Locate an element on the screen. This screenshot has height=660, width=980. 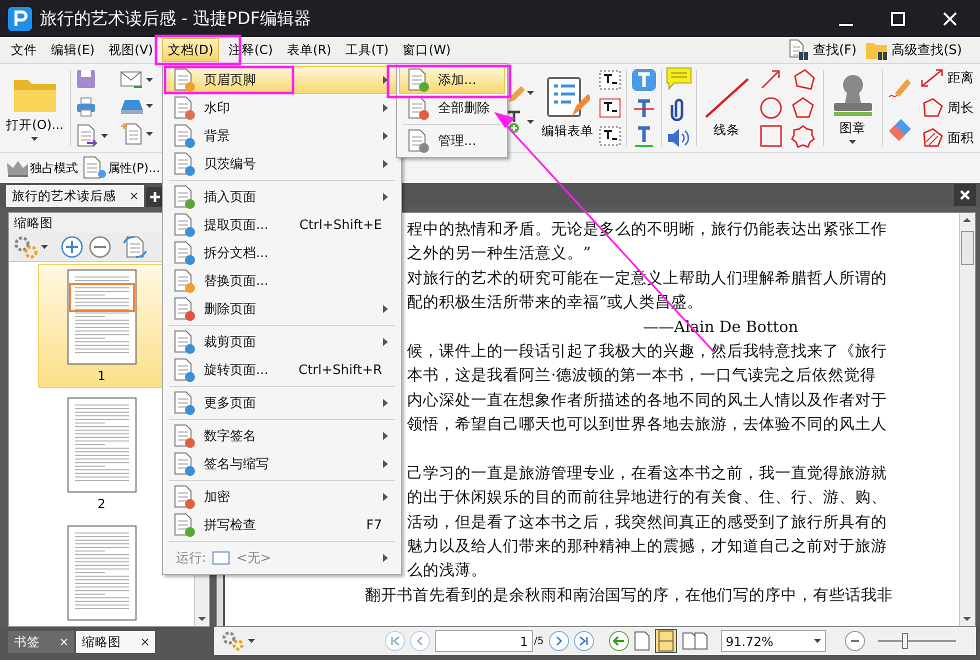
menu-item: 删除页面 is located at coordinates (282, 309).